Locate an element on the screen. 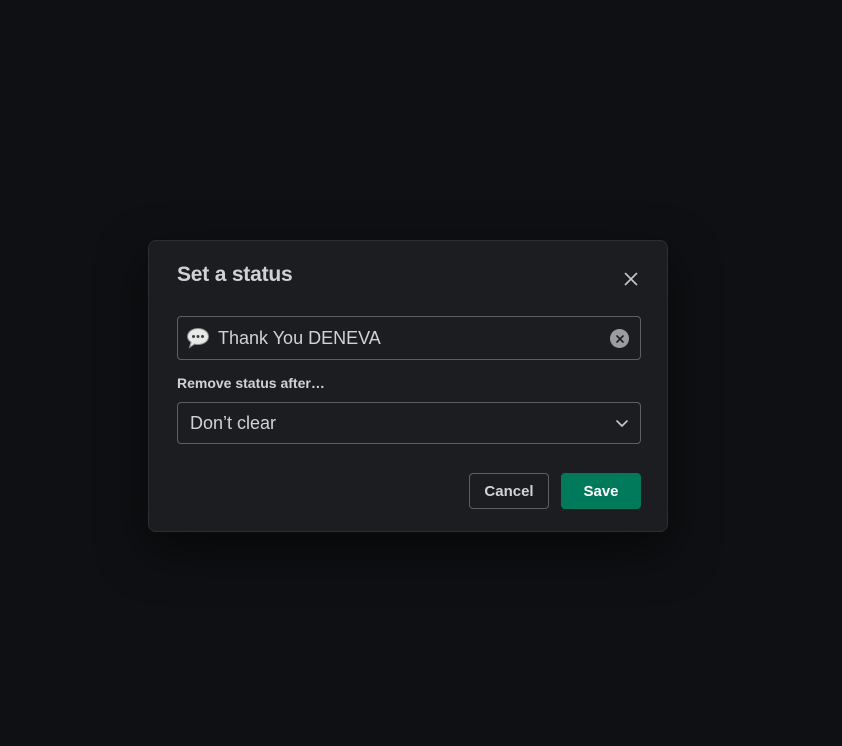  clear-x-icon is located at coordinates (619, 338).